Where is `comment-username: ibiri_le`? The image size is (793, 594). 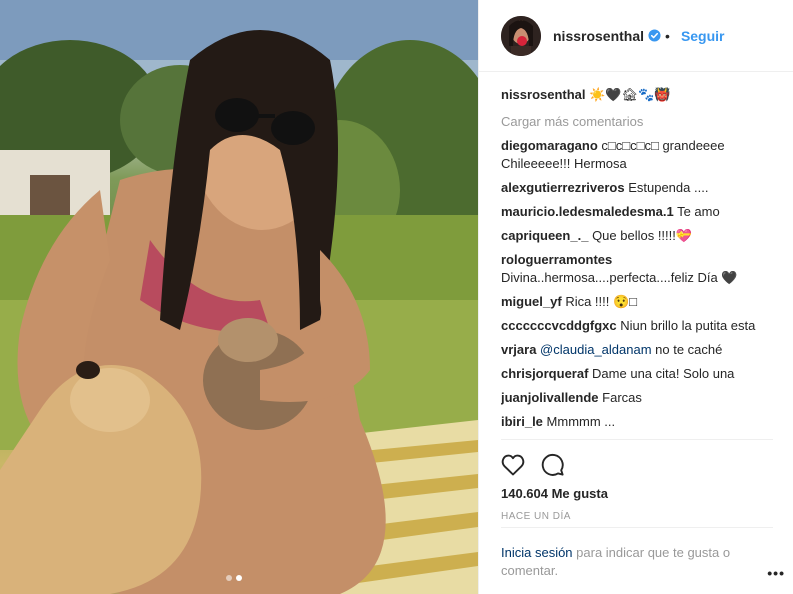 comment-username: ibiri_le is located at coordinates (522, 421).